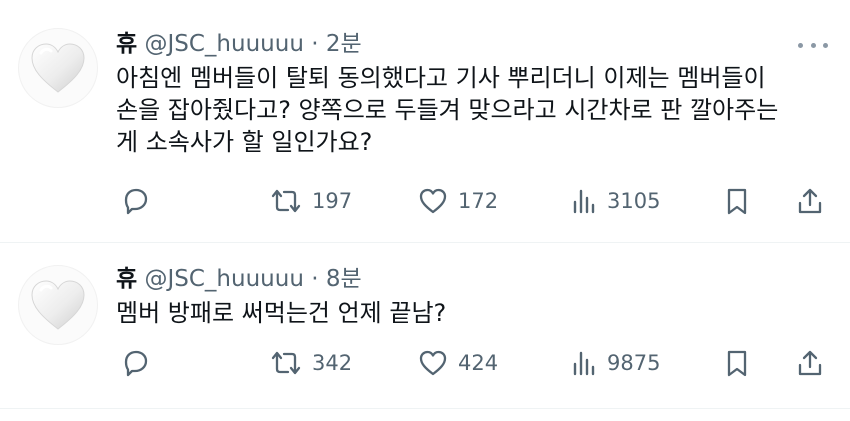  I want to click on views-button: 9875, so click(615, 363).